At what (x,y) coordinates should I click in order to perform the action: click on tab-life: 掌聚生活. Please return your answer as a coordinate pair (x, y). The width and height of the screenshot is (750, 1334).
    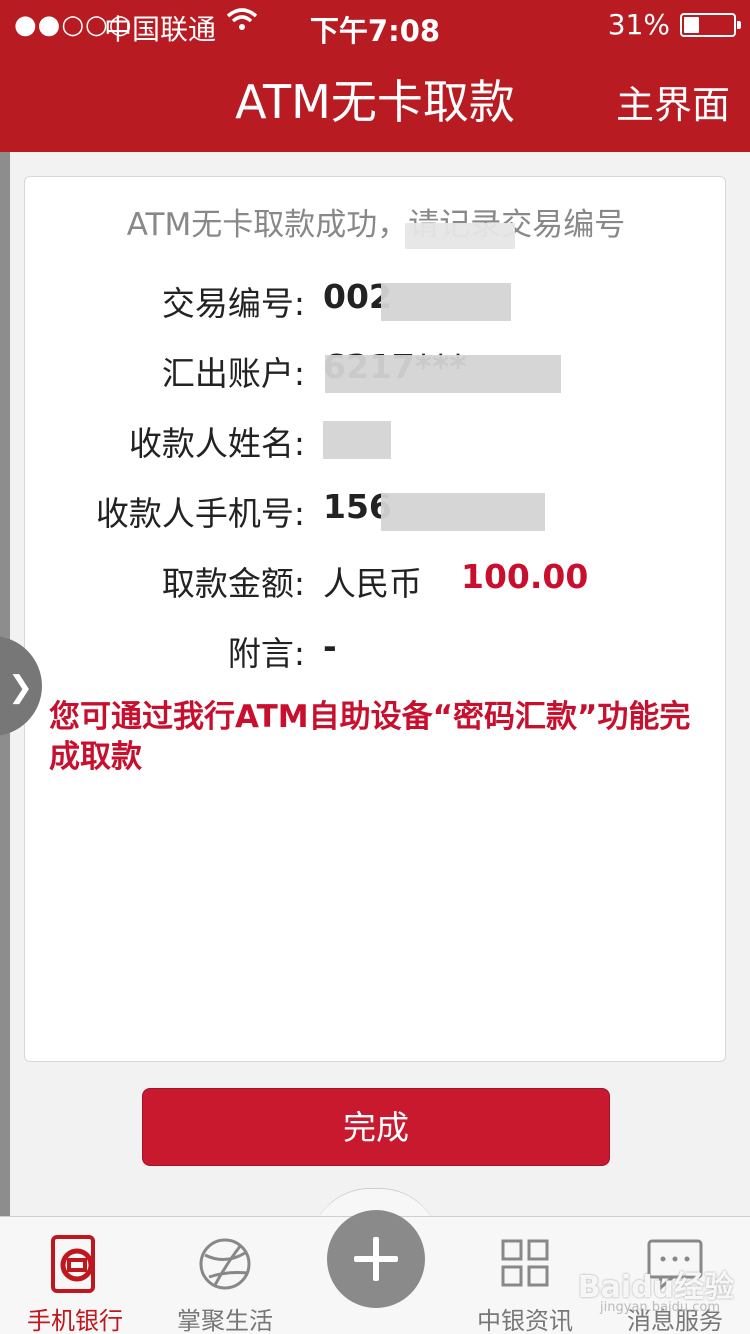
    Looking at the image, I should click on (225, 1275).